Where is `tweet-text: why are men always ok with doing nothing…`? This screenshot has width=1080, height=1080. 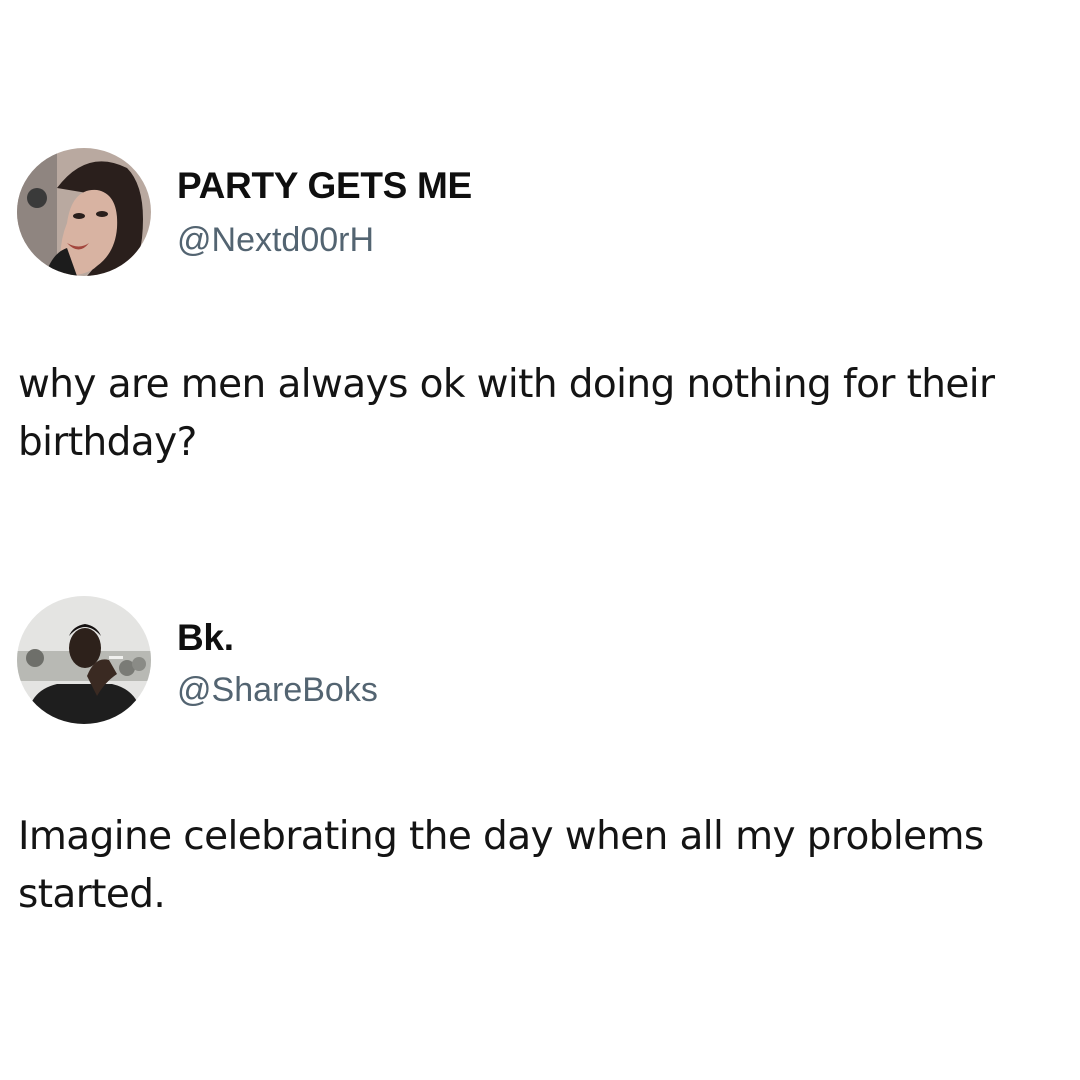 tweet-text: why are men always ok with doing nothing… is located at coordinates (506, 413).